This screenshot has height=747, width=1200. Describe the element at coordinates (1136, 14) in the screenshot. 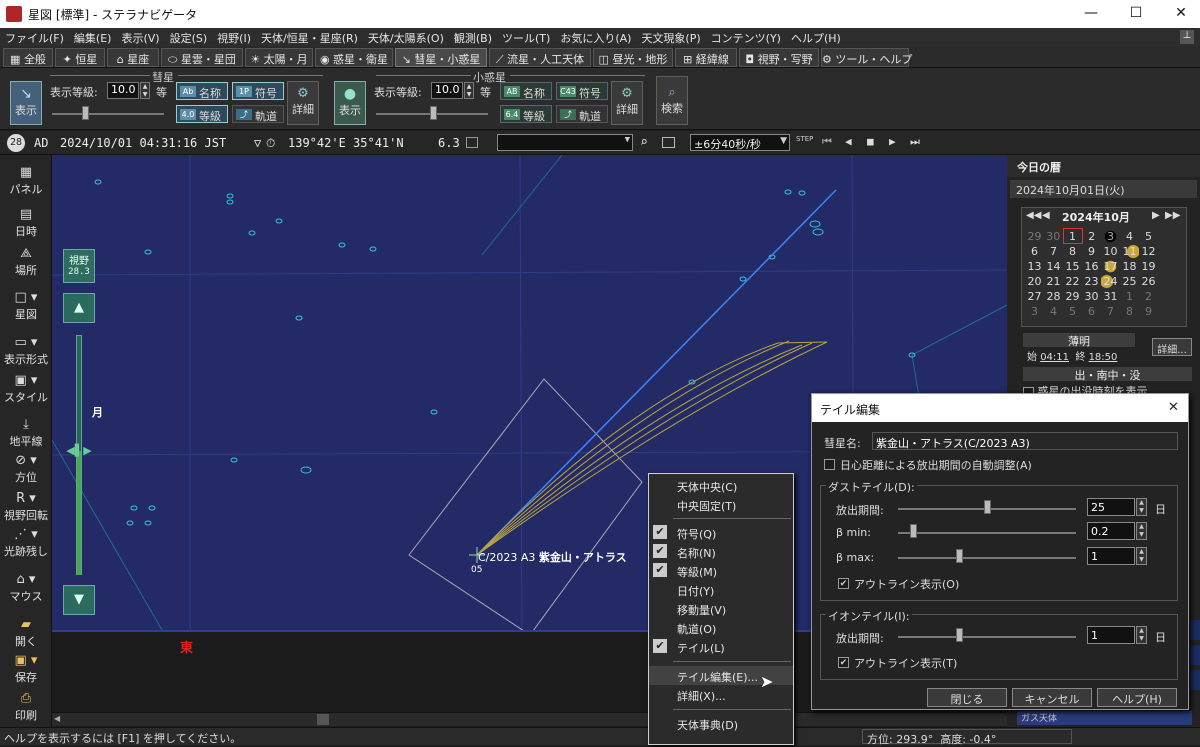

I see `maximize-button: ☐` at that location.